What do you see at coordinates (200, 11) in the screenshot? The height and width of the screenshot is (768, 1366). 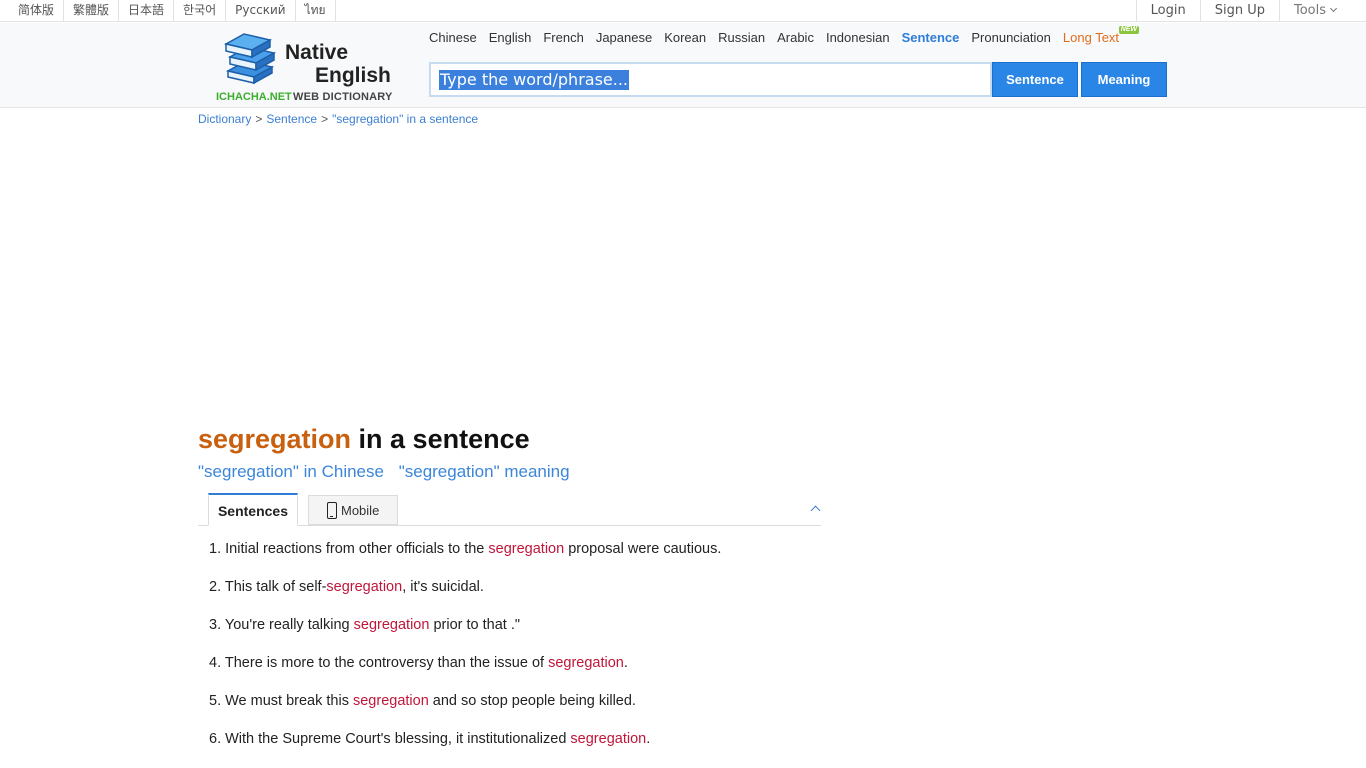 I see `lang-korean-link: 한국어` at bounding box center [200, 11].